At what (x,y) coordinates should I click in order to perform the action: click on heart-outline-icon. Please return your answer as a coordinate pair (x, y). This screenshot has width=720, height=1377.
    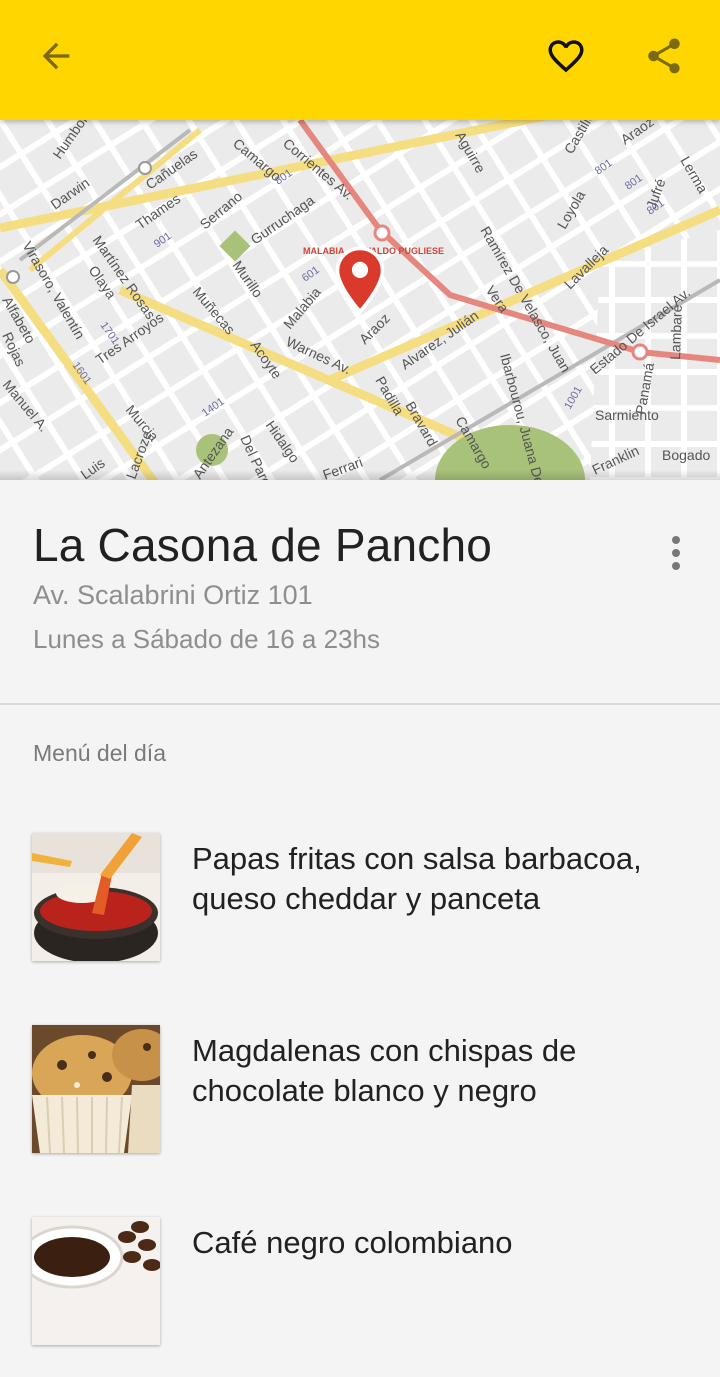
    Looking at the image, I should click on (566, 56).